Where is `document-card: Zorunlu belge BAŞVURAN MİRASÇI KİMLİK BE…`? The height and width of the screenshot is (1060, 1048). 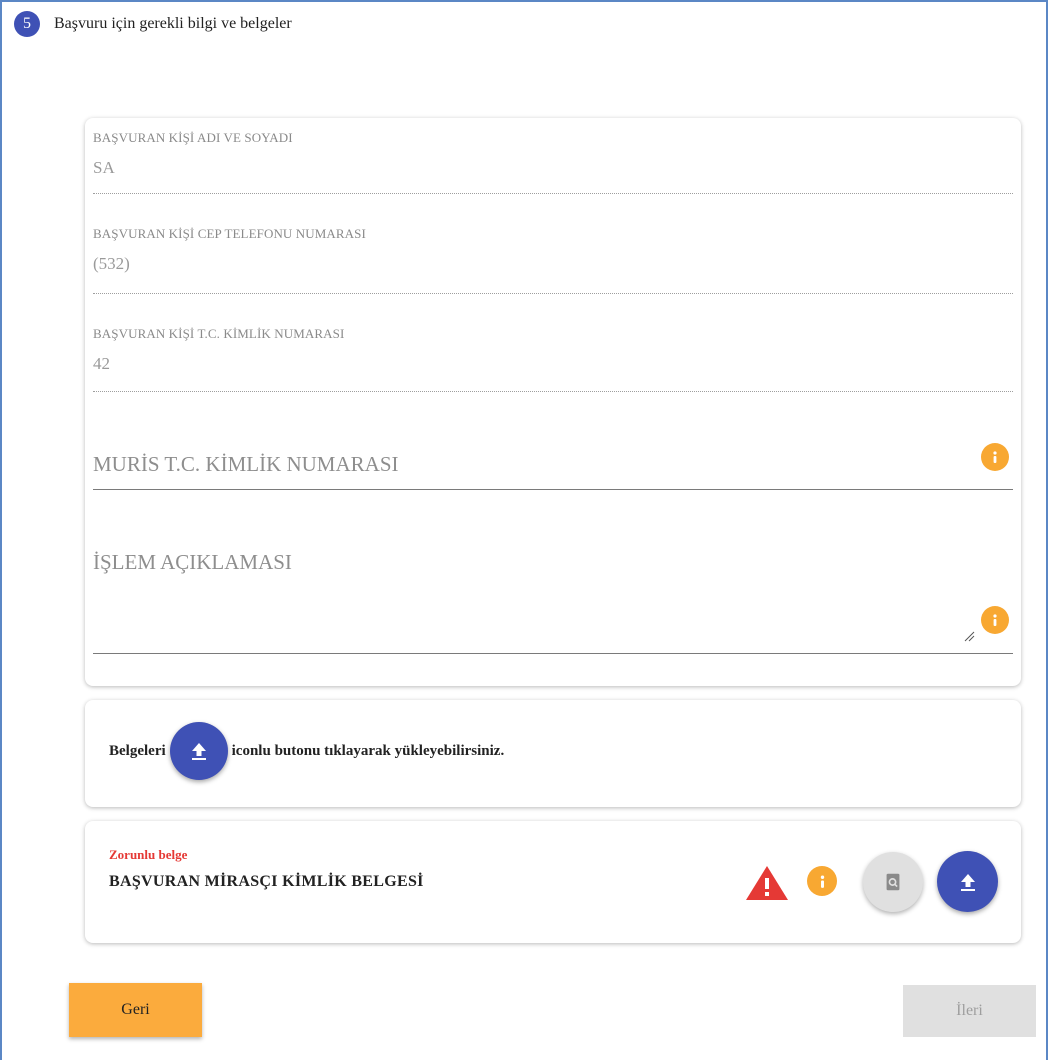
document-card: Zorunlu belge BAŞVURAN MİRASÇI KİMLİK BE… is located at coordinates (553, 882).